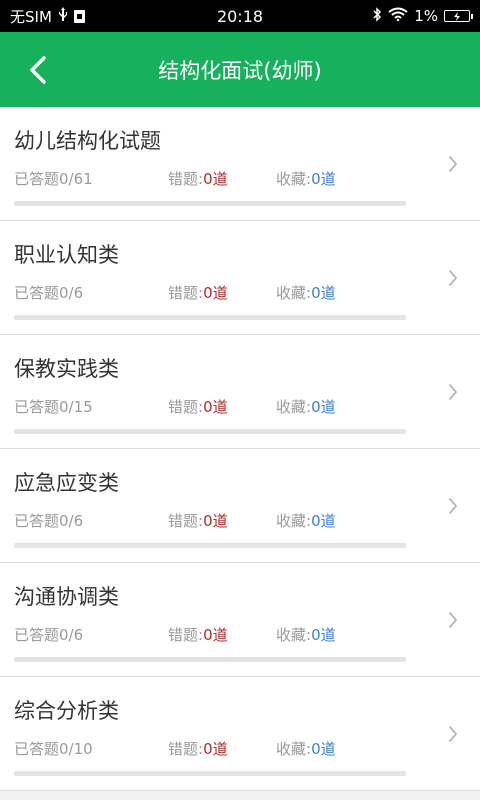 The width and height of the screenshot is (480, 800). Describe the element at coordinates (66, 369) in the screenshot. I see `category-title: 保教实践类` at that location.